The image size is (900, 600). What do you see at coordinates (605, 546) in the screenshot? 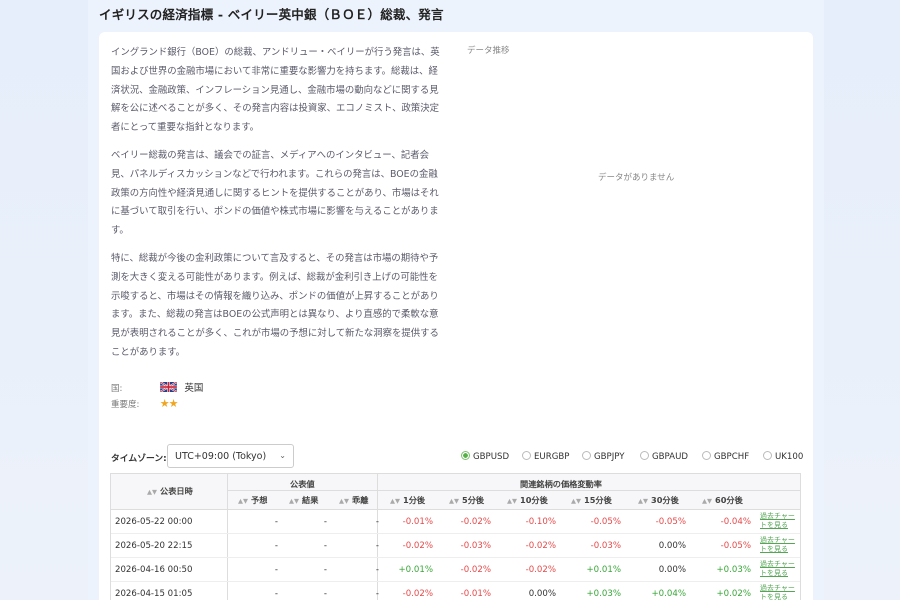
I see `row-m15: -0.03%` at bounding box center [605, 546].